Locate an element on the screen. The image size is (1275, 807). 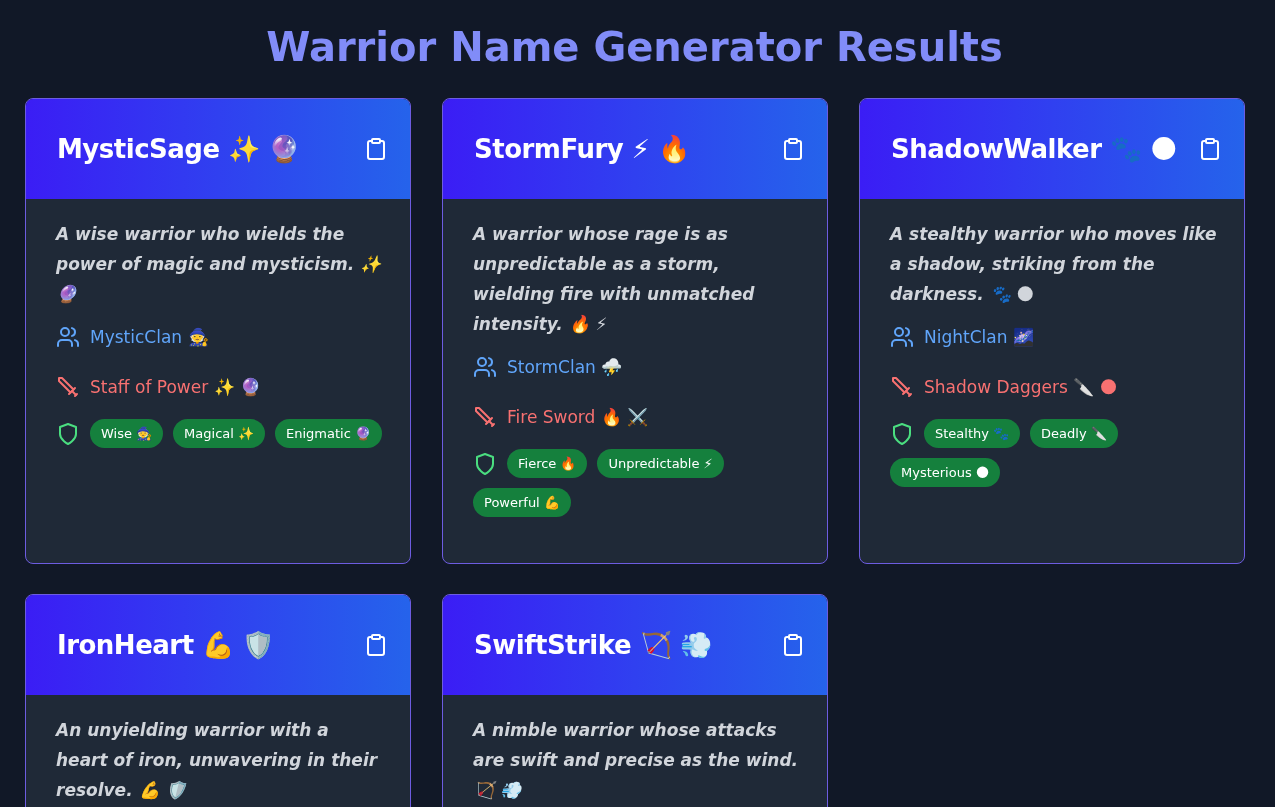
clan-name: NightClan 🌌 is located at coordinates (979, 337).